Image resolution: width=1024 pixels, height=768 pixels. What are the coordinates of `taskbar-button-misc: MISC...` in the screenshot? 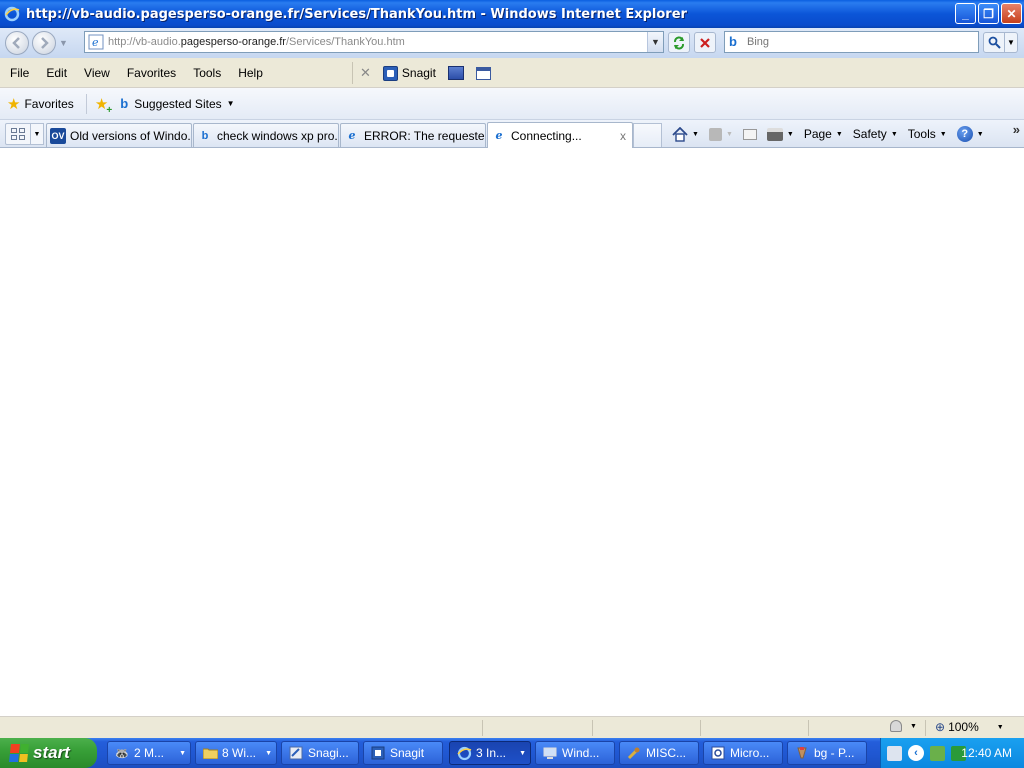 It's located at (659, 753).